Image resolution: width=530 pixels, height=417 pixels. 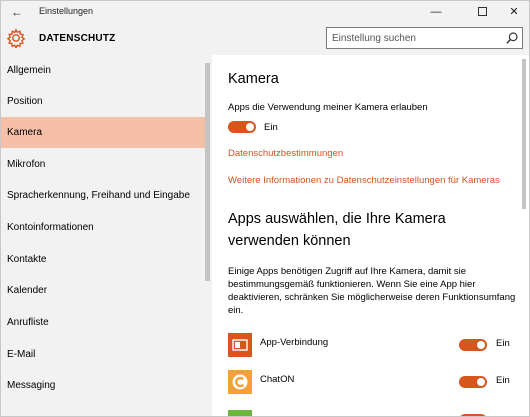 I want to click on content-scrollbar, so click(x=524, y=134).